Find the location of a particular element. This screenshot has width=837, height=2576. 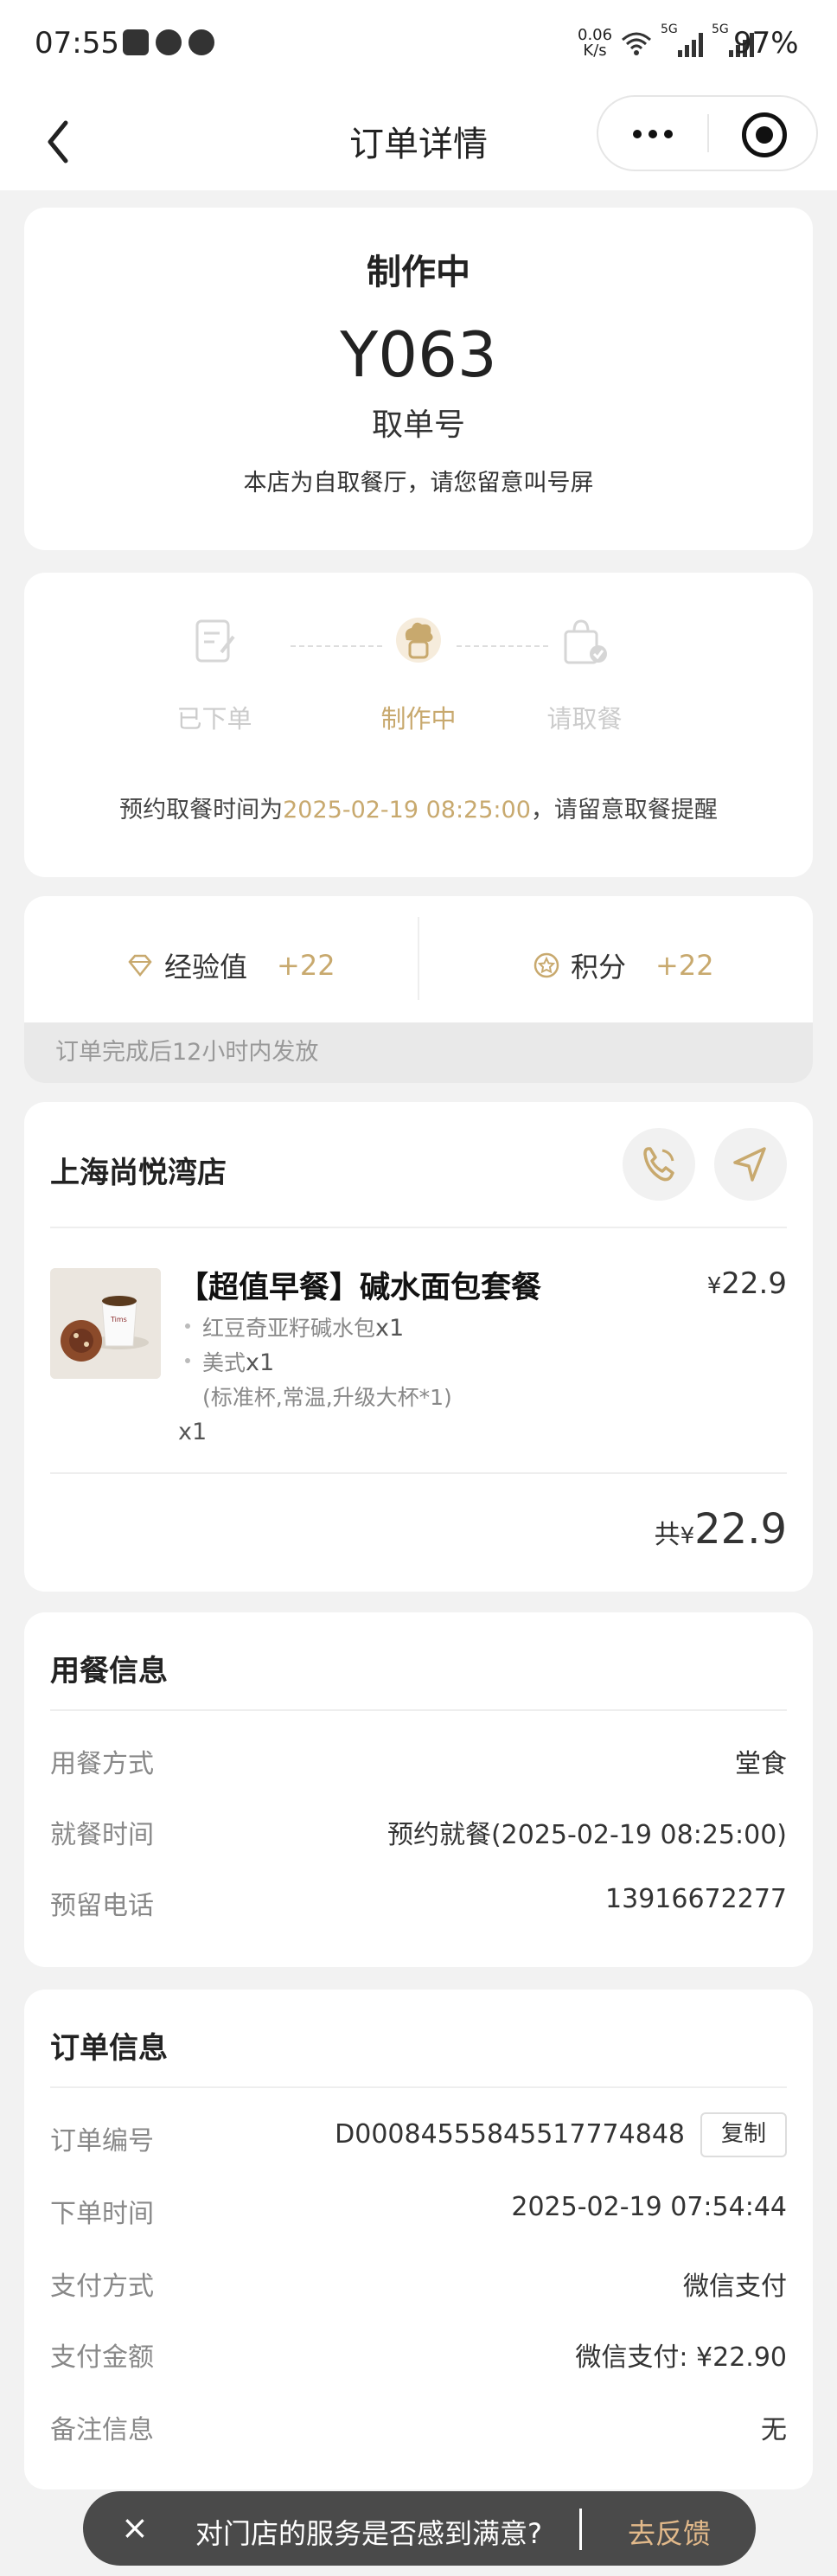

row-label: 用餐方式 is located at coordinates (102, 1764).